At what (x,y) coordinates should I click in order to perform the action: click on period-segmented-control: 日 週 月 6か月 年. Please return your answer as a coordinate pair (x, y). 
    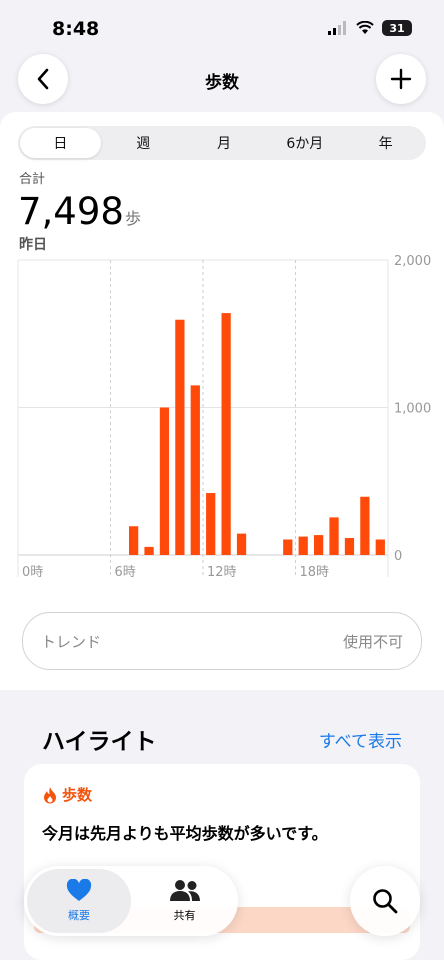
    Looking at the image, I should click on (222, 143).